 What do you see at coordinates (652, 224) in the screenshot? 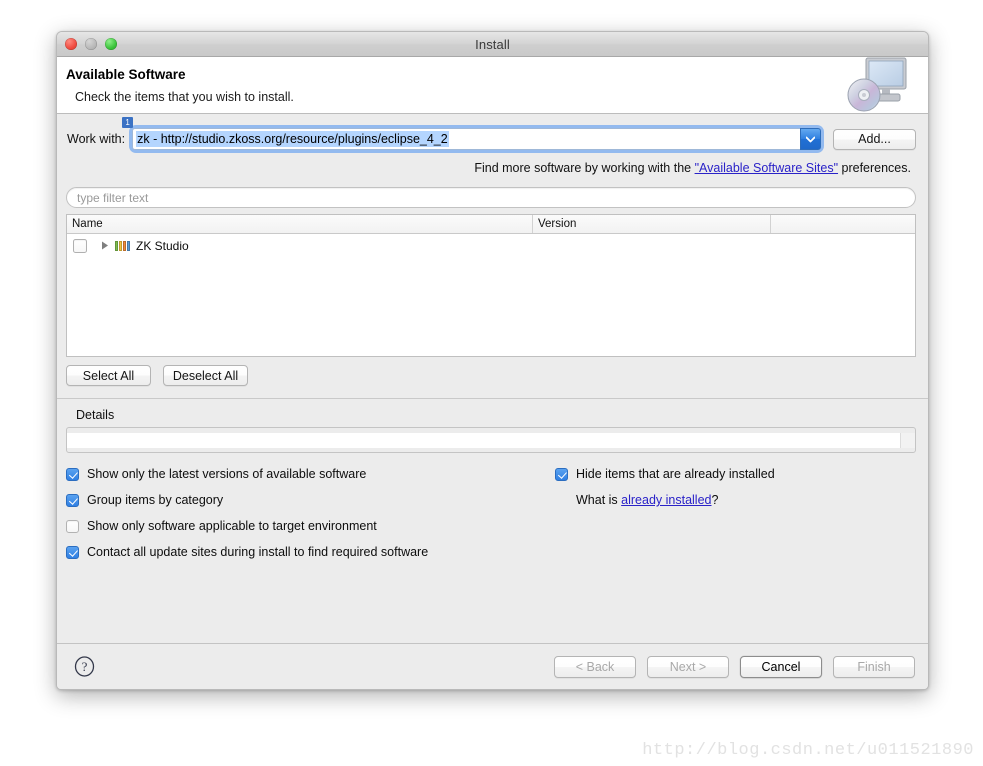
I see `column-header-version: Version` at bounding box center [652, 224].